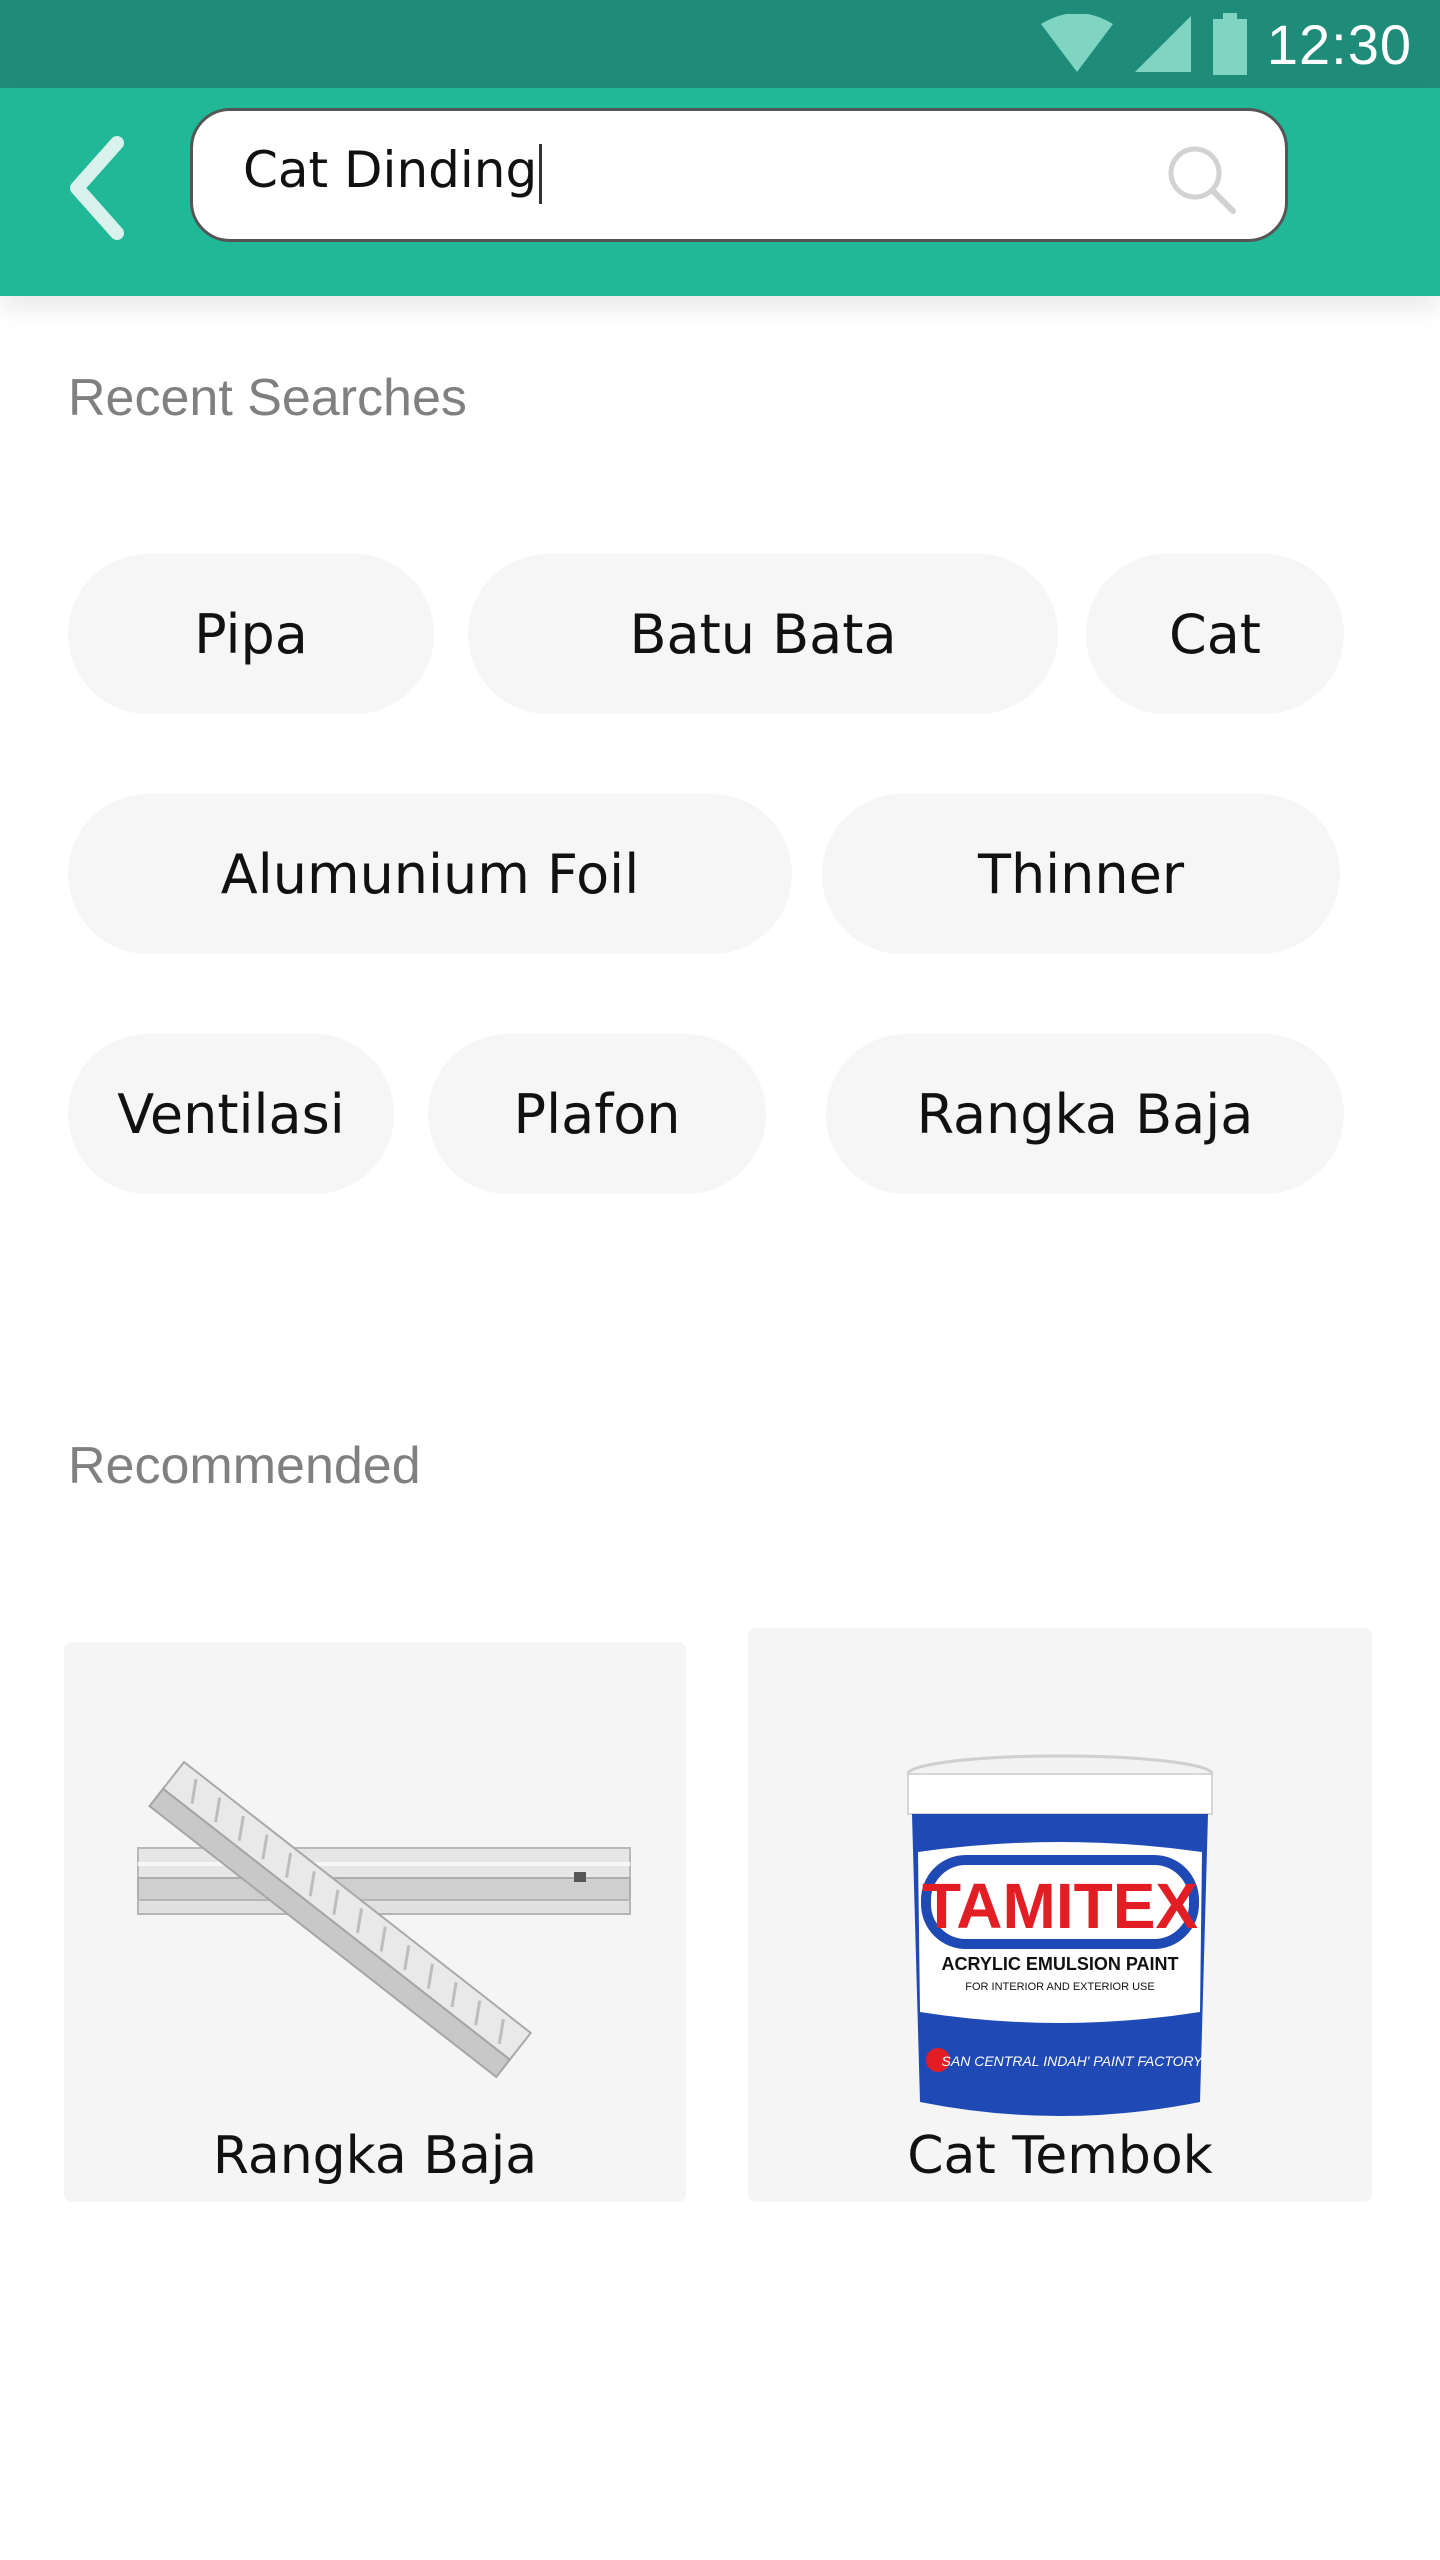  I want to click on recent-chip: Cat, so click(1215, 634).